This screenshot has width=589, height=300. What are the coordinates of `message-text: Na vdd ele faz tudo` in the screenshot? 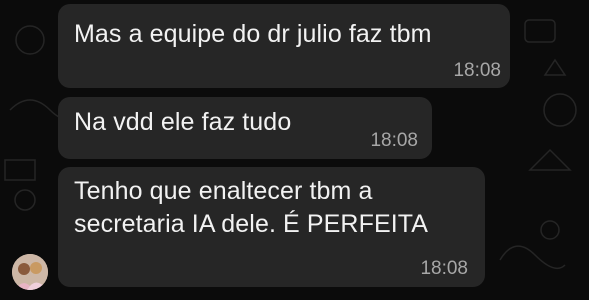 It's located at (183, 122).